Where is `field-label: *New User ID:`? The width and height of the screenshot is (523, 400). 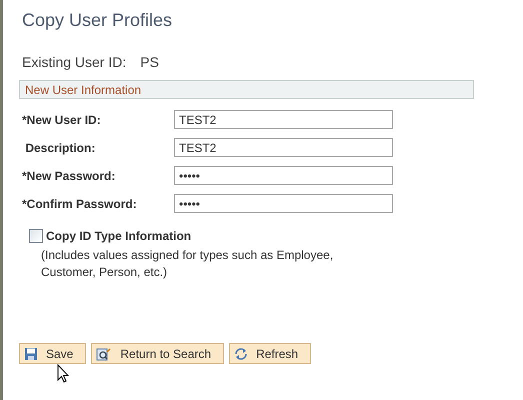
field-label: *New User ID: is located at coordinates (62, 119).